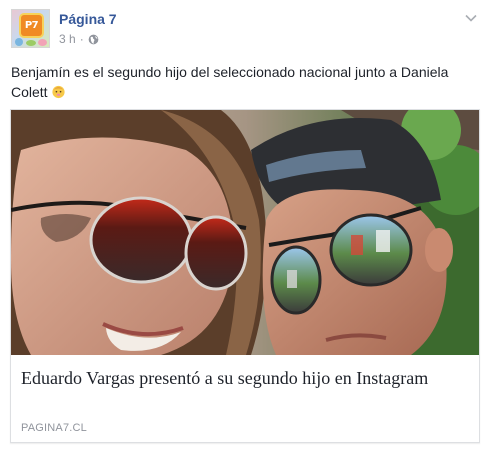 This screenshot has width=491, height=456. I want to click on page-avatar: P7, so click(30, 28).